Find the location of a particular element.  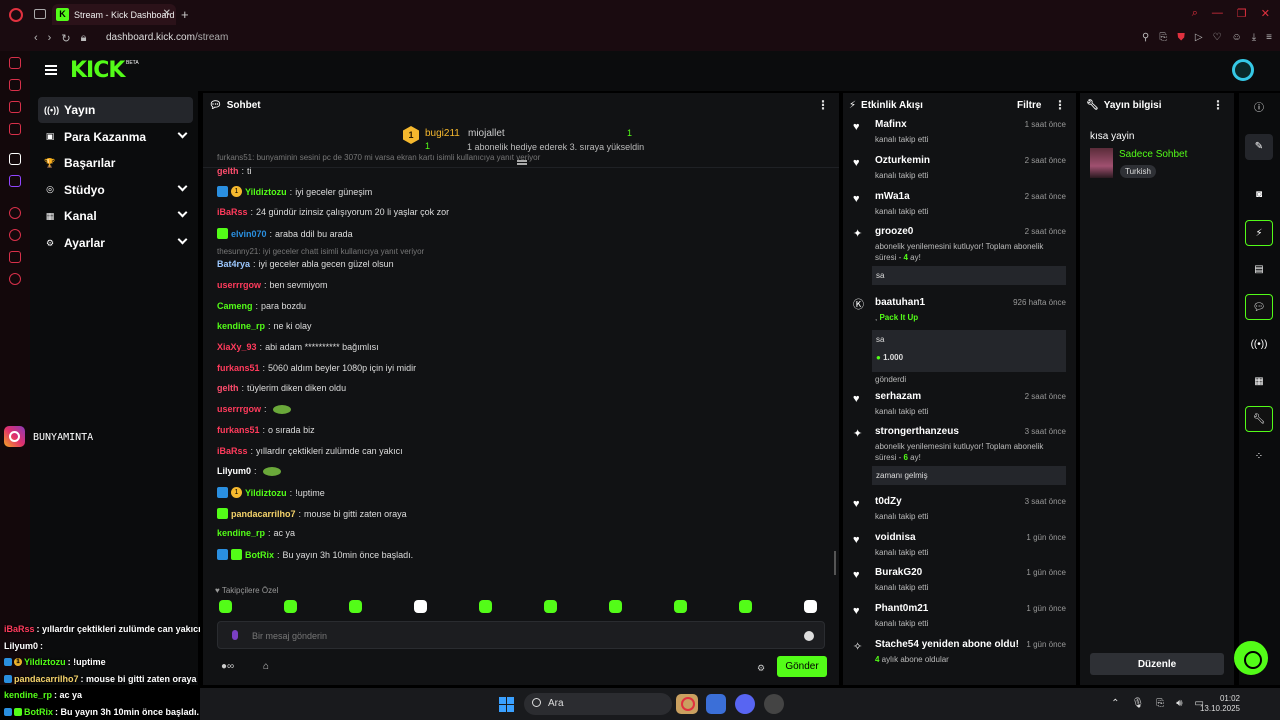

sidebar-player-icon is located at coordinates (15, 213).